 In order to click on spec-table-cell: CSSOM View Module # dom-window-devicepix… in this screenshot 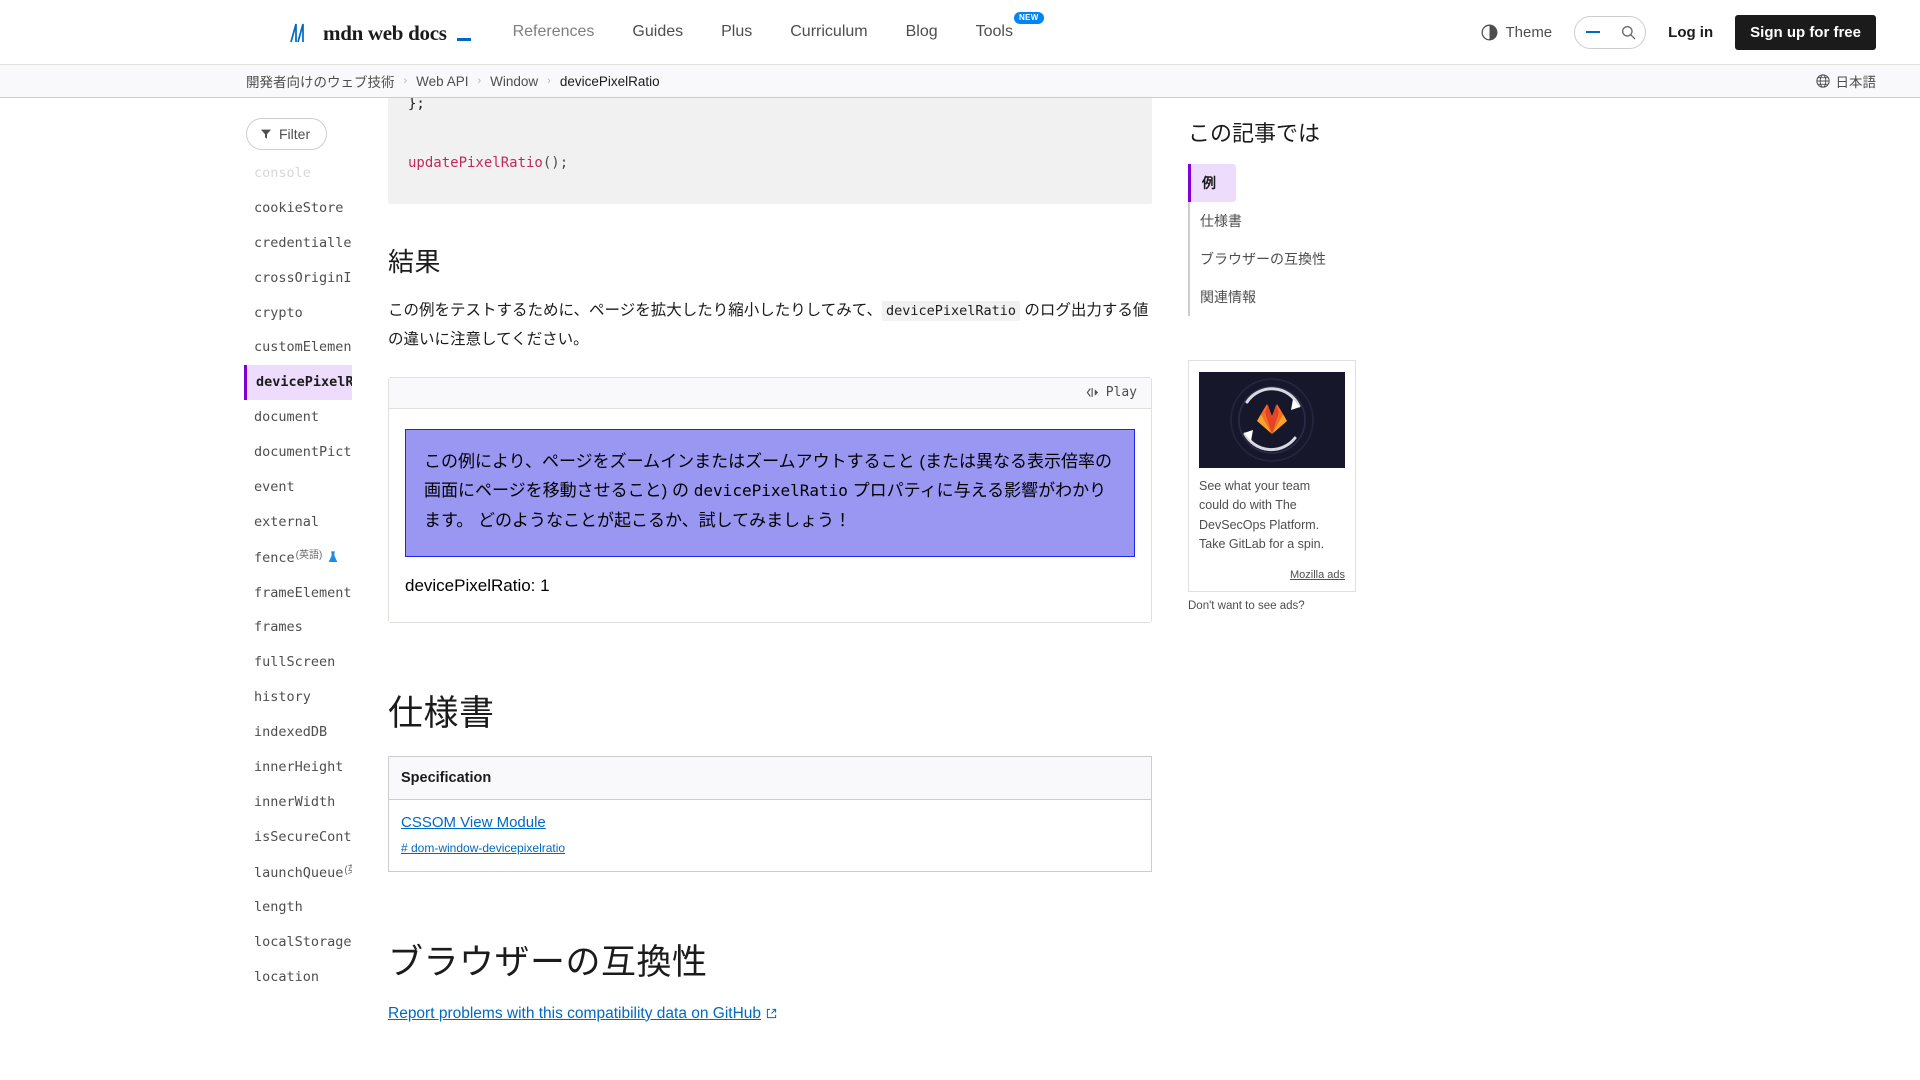, I will do `click(770, 835)`.